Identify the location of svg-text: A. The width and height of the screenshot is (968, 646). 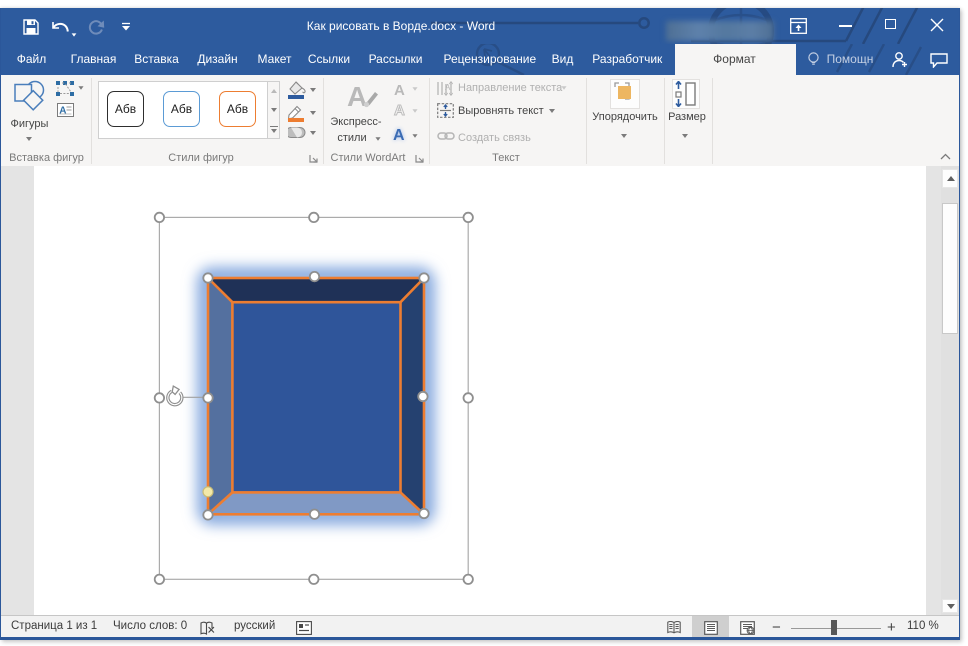
(62, 111).